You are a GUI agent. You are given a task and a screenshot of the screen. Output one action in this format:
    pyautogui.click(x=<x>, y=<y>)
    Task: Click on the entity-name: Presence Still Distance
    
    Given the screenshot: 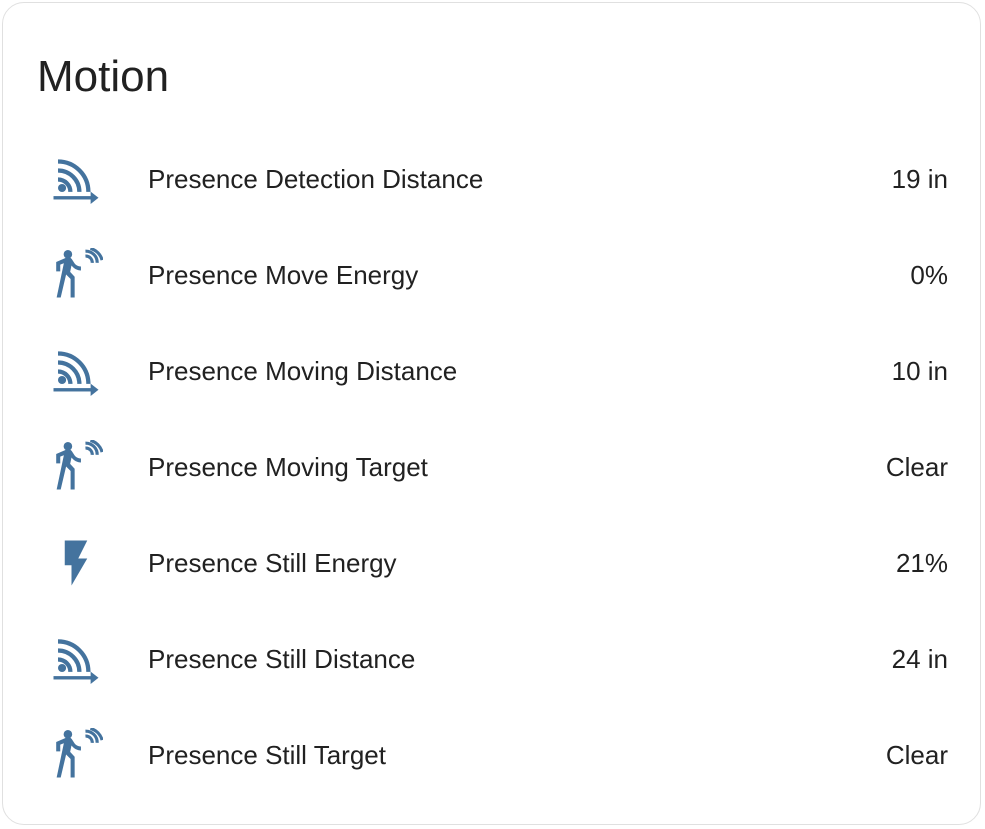 What is the action you would take?
    pyautogui.click(x=281, y=659)
    